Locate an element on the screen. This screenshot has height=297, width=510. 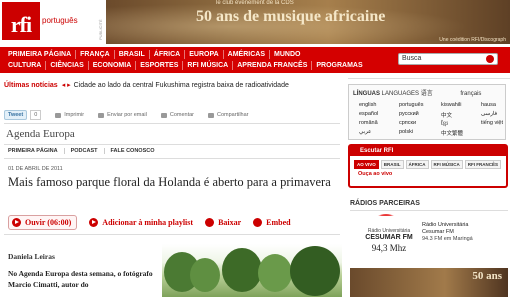
languages-title-en: LANGUAGES is located at coordinates (400, 94).